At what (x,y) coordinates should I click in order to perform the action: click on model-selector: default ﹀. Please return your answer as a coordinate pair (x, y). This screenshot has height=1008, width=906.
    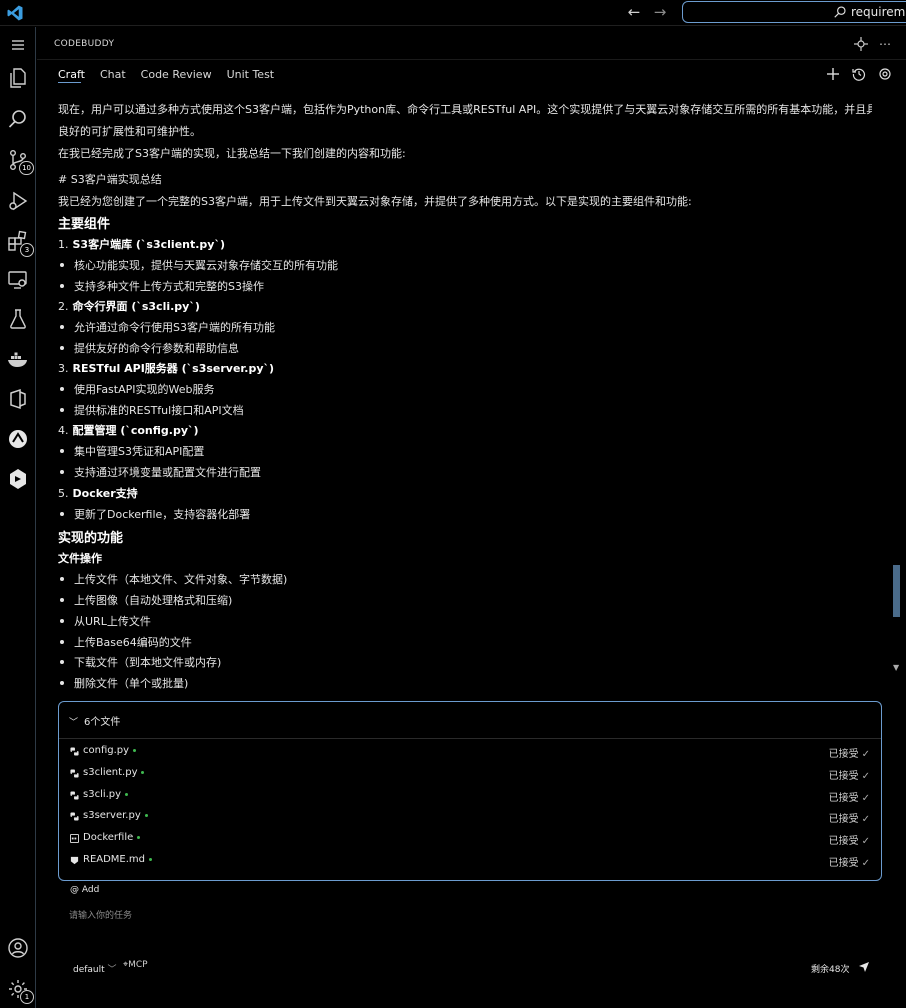
    Looking at the image, I should click on (95, 968).